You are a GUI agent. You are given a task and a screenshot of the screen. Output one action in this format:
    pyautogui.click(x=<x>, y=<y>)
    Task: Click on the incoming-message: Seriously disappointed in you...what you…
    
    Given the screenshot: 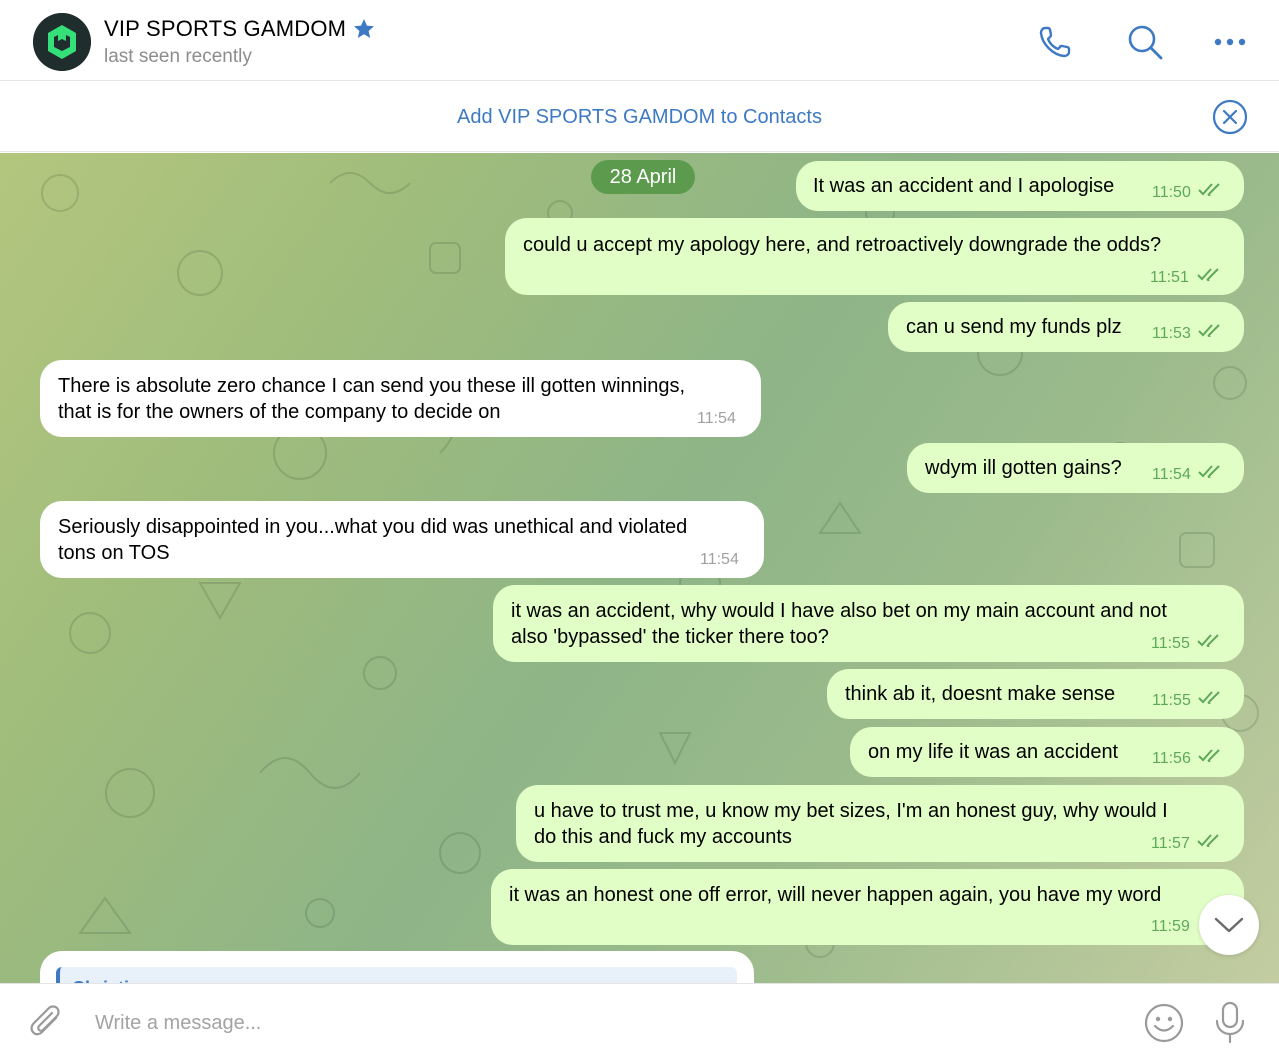 What is the action you would take?
    pyautogui.click(x=402, y=539)
    